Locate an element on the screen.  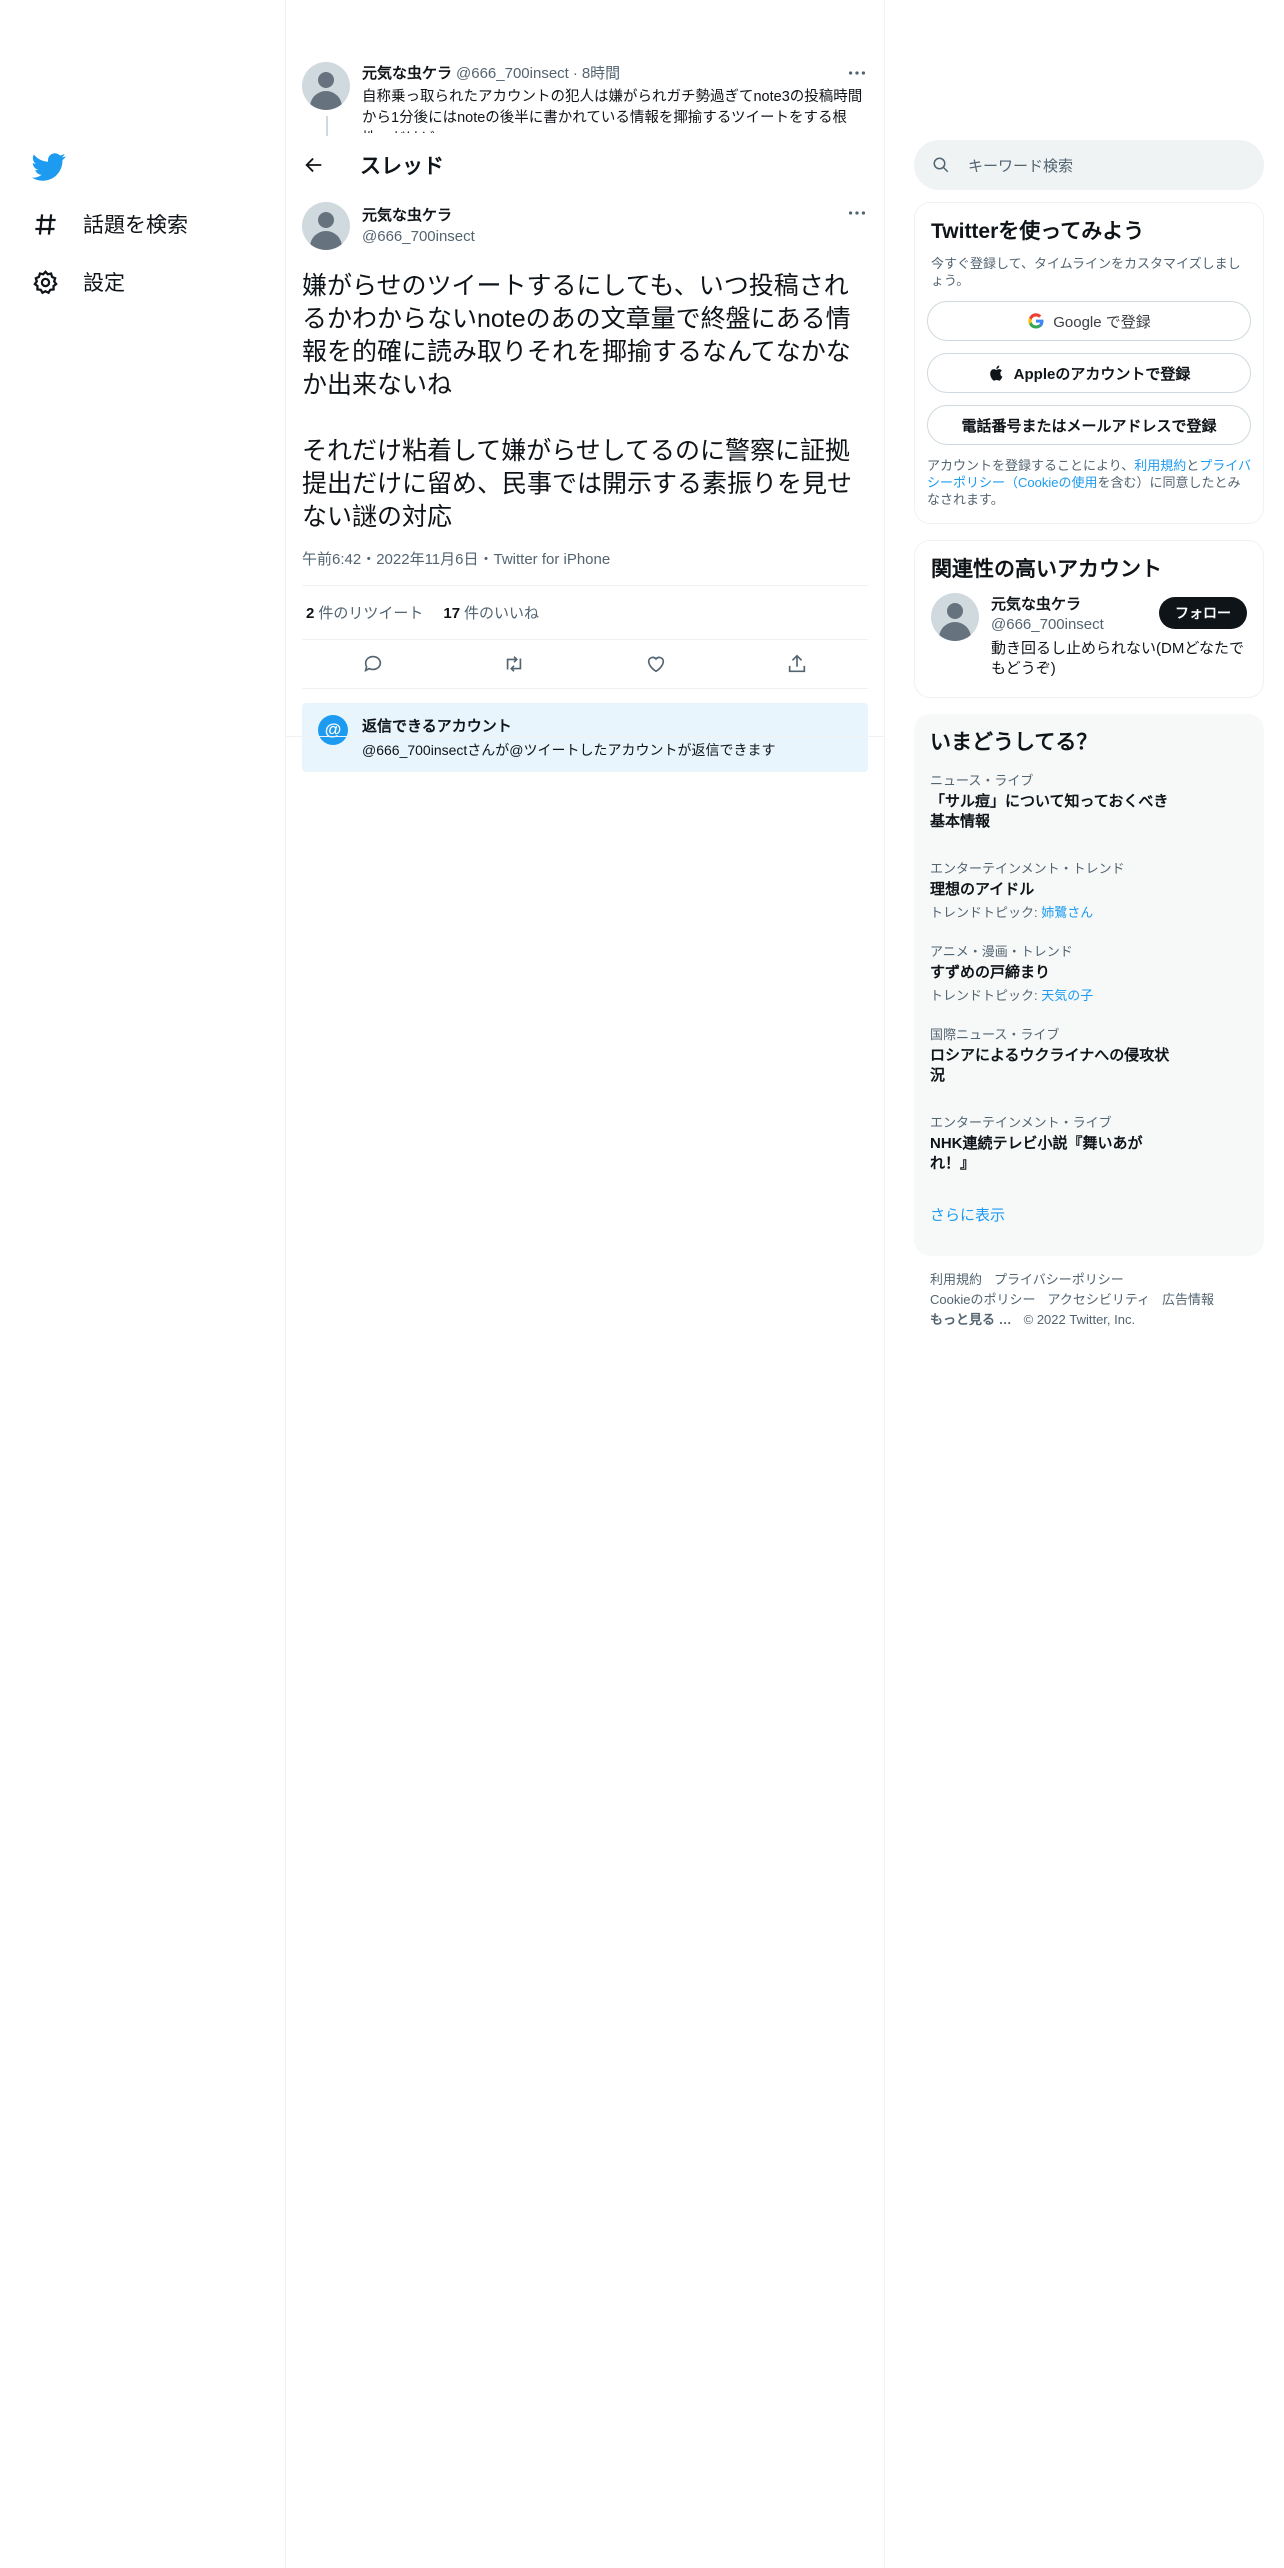
like-count: 17 is located at coordinates (452, 613).